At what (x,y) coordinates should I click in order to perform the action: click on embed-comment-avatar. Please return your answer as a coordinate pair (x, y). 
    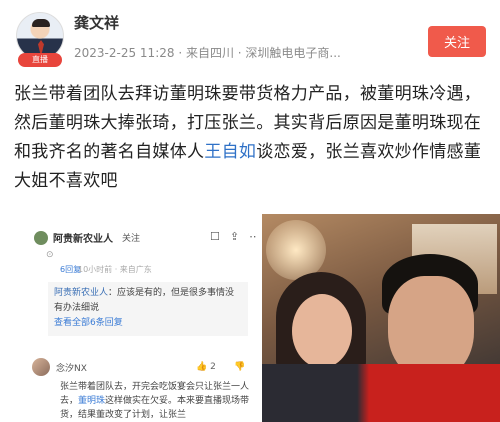
    Looking at the image, I should click on (41, 367).